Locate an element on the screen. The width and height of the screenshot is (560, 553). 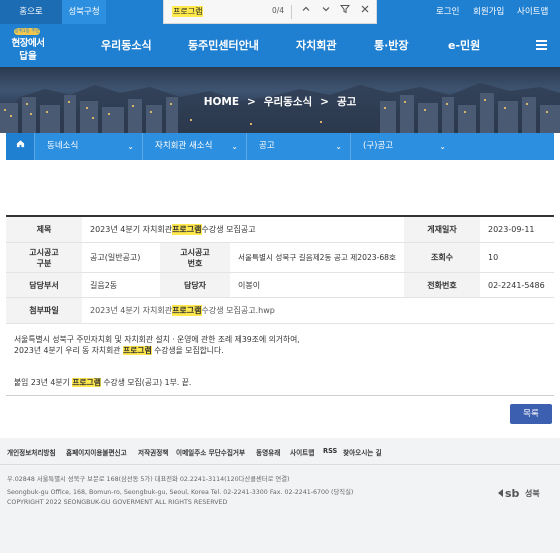
home-link: 홈으로 is located at coordinates (31, 12).